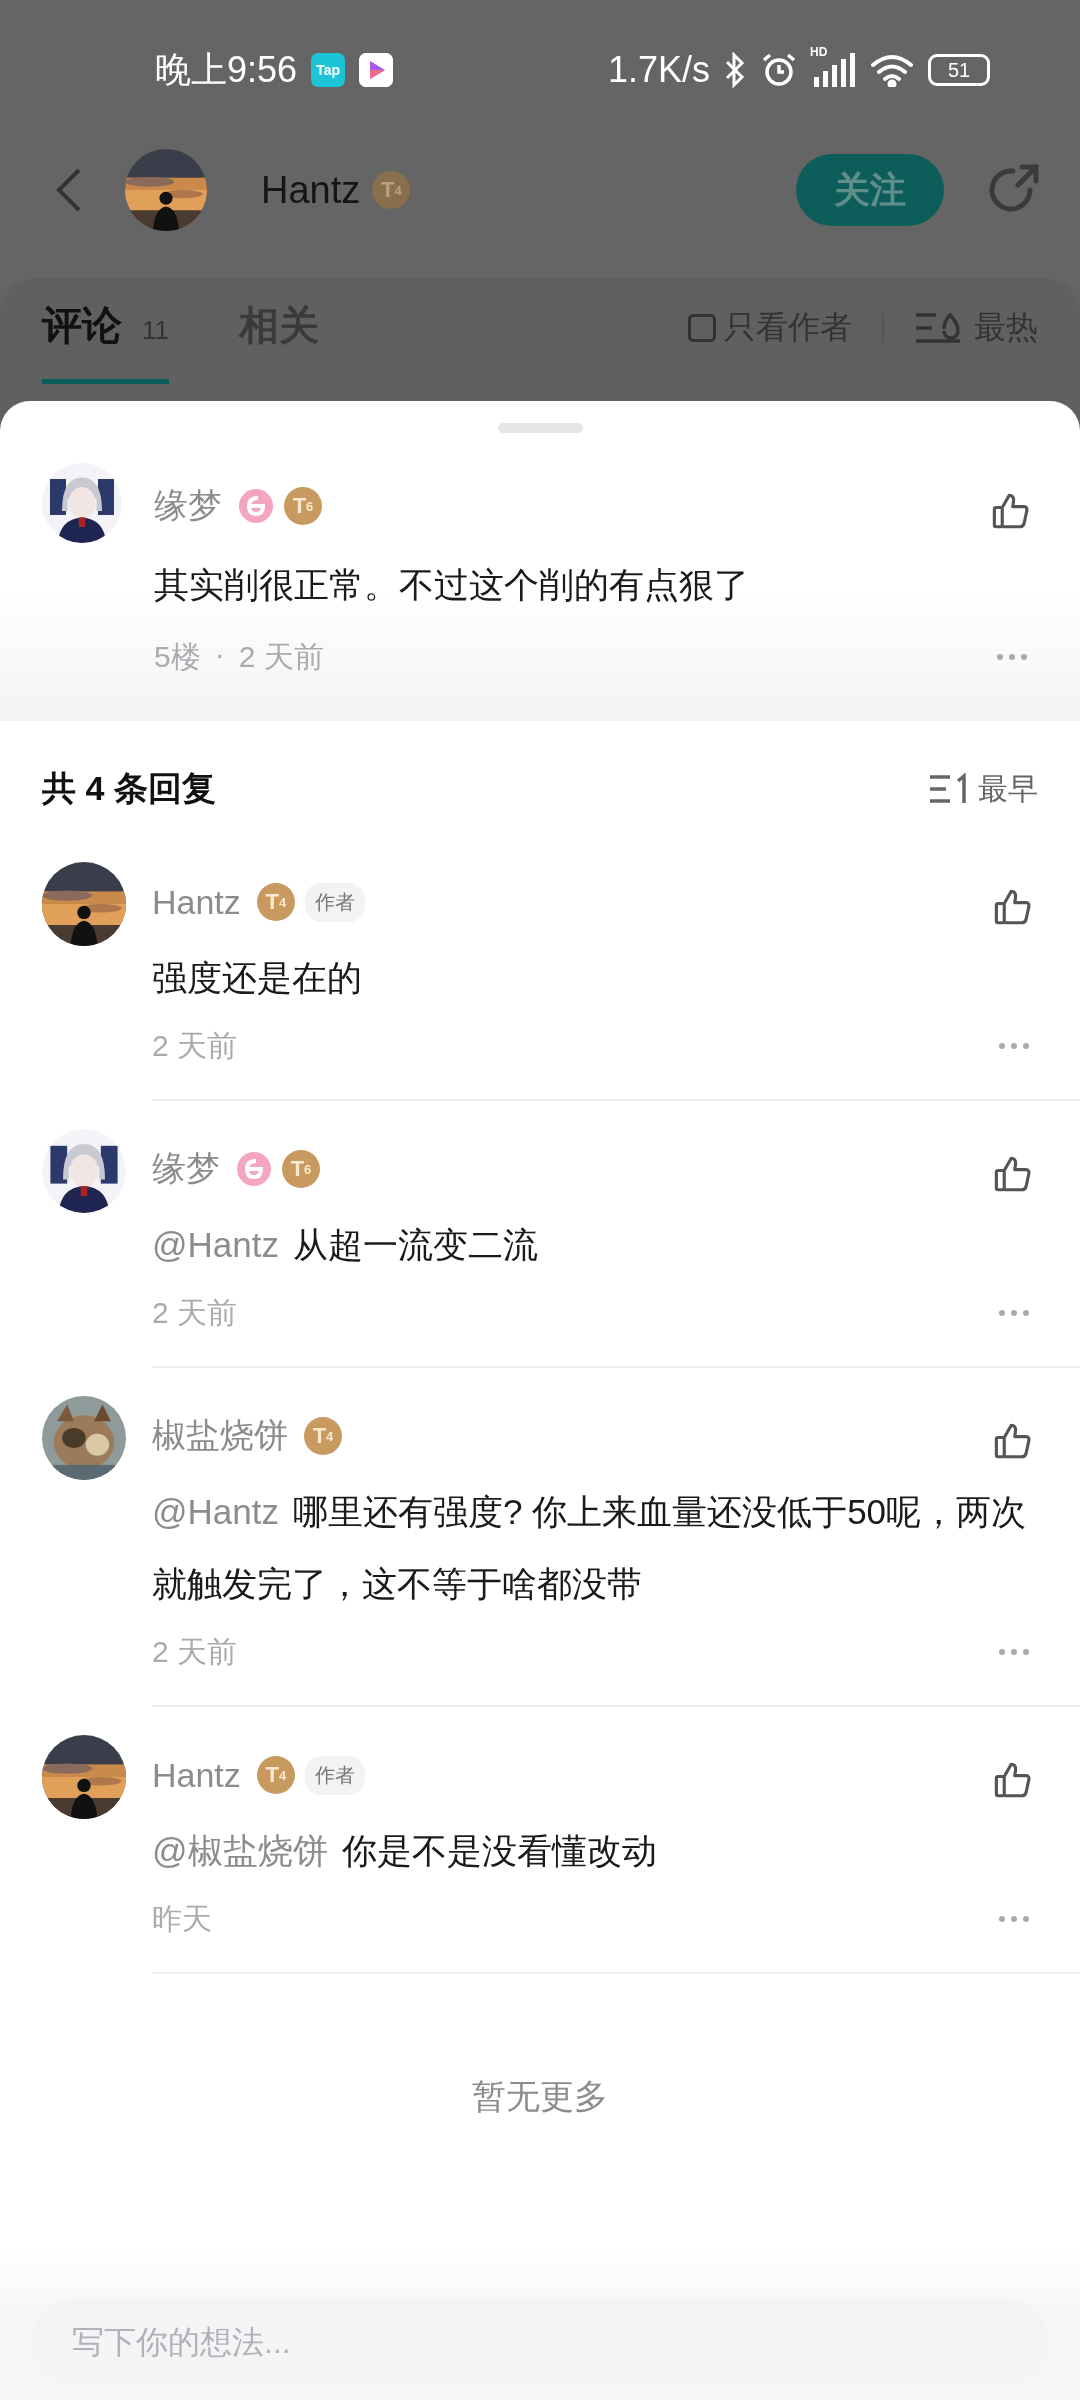 Image resolution: width=1080 pixels, height=2400 pixels. I want to click on back-icon, so click(69, 190).